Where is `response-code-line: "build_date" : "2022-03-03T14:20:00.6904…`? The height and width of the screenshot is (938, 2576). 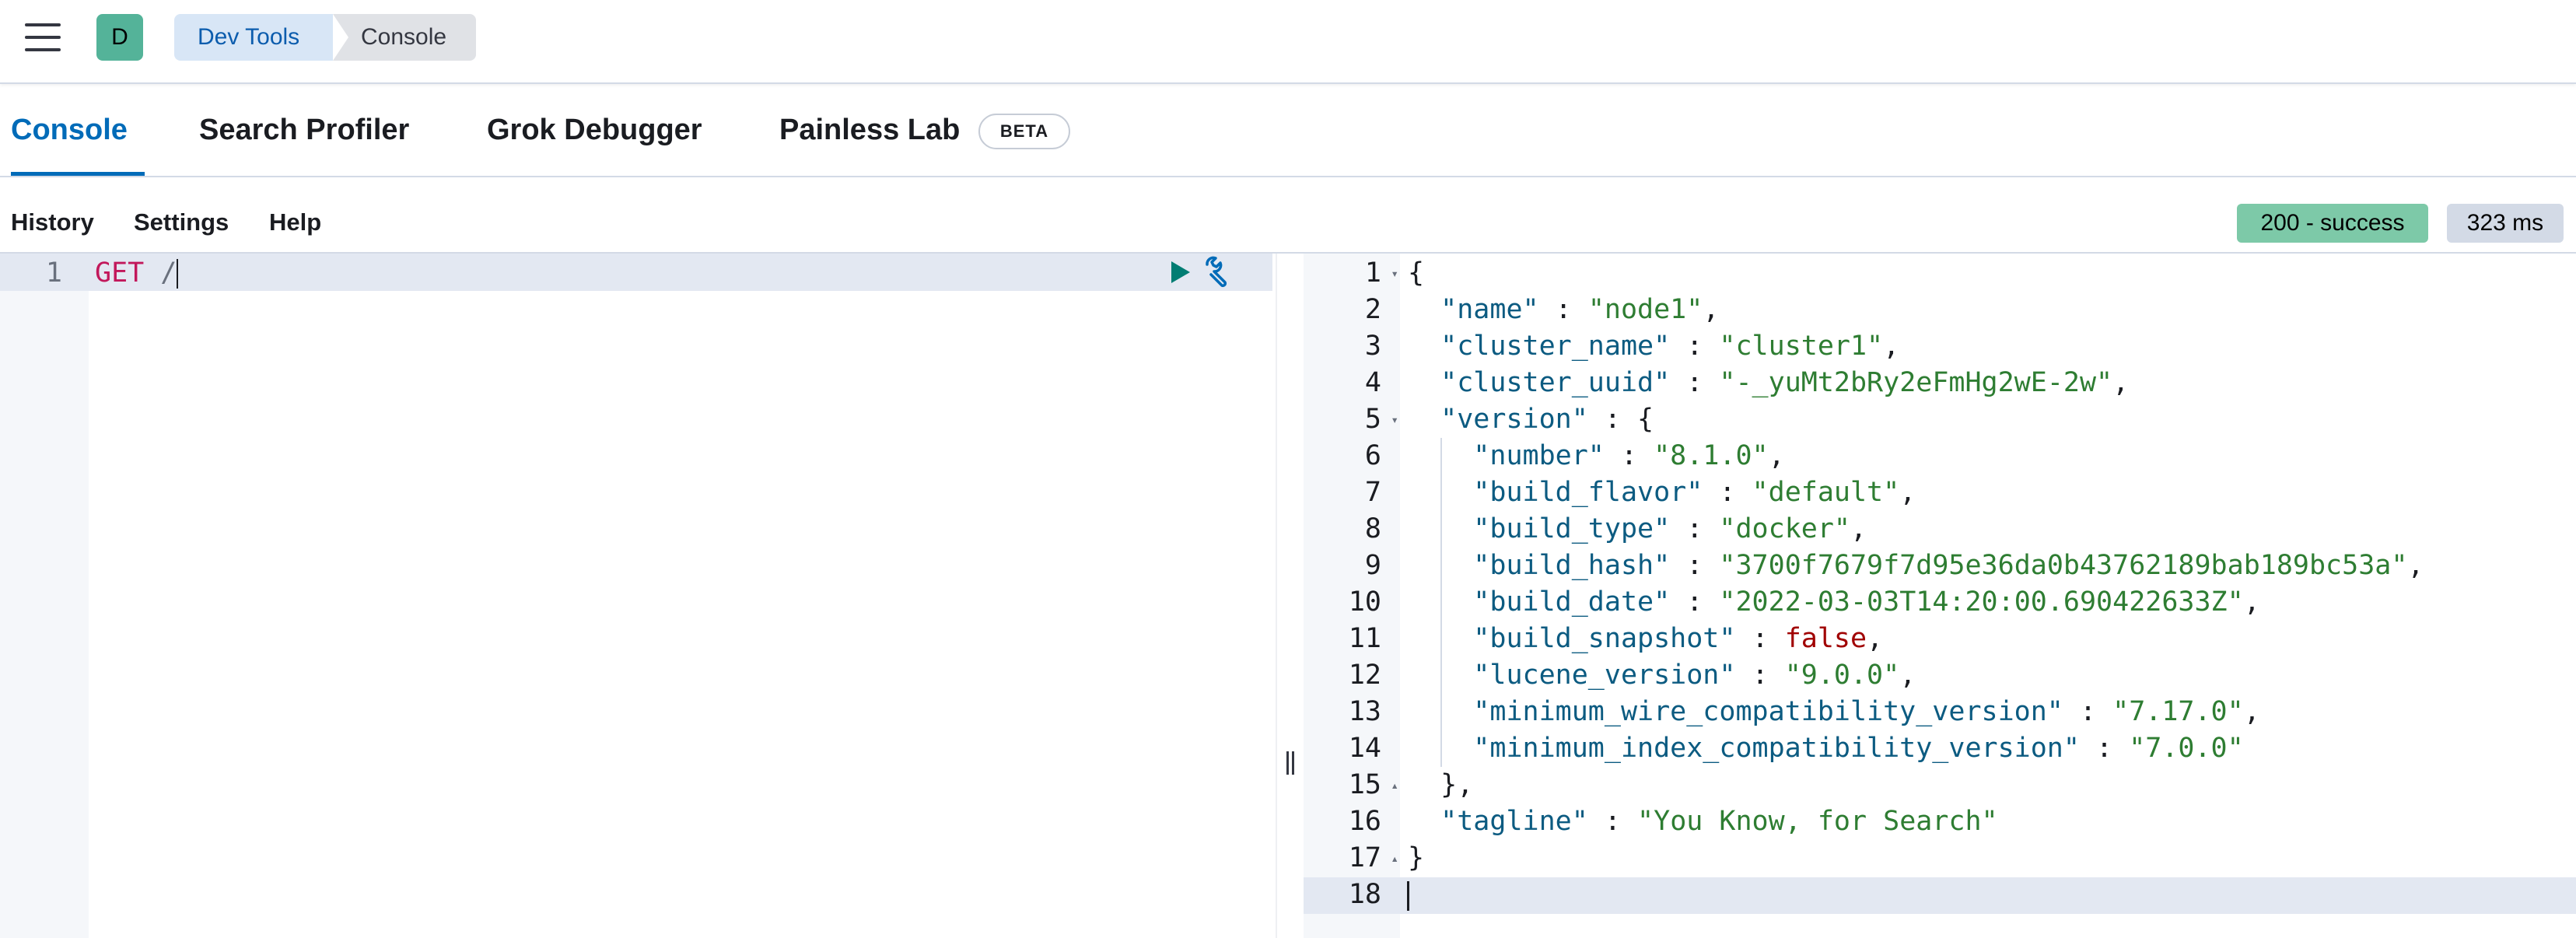
response-code-line: "build_date" : "2022-03-03T14:20:00.6904… is located at coordinates (1916, 603).